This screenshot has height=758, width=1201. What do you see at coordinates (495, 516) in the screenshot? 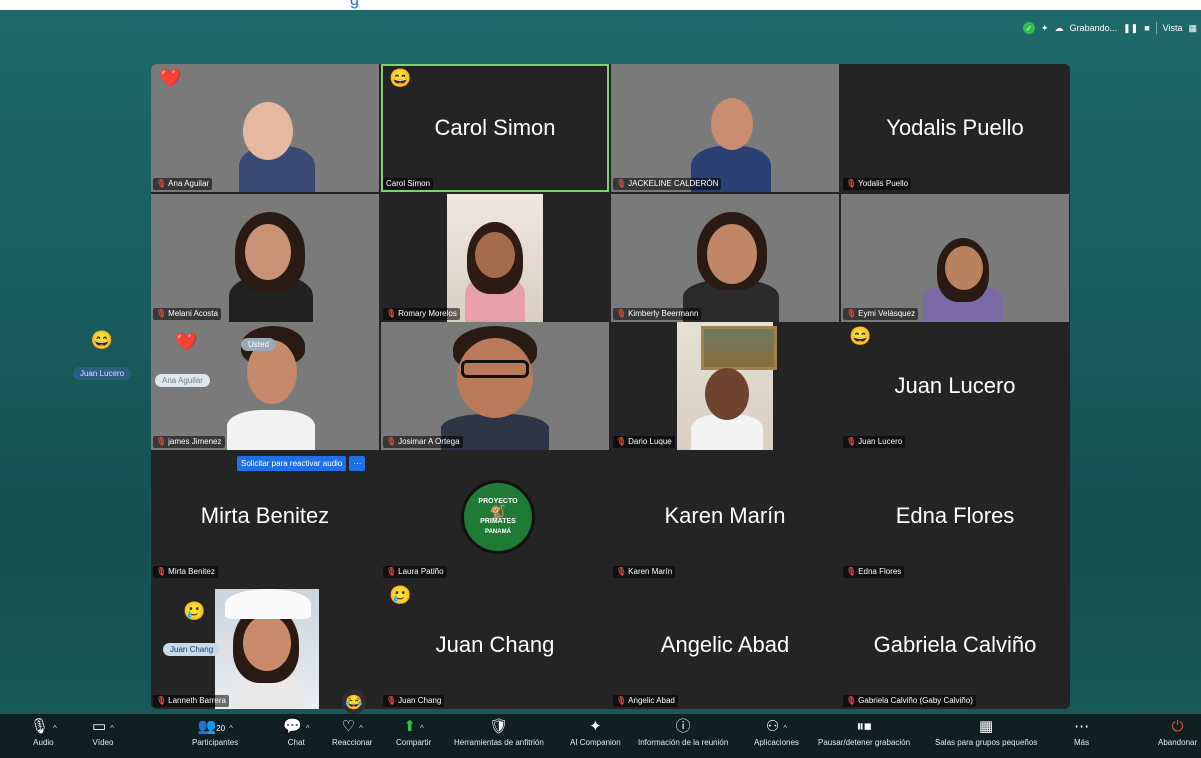
I see `participant-tile: PROYECTO 🐒 PRIMATES PANAMÁ 🎙 Laura Patiño` at bounding box center [495, 516].